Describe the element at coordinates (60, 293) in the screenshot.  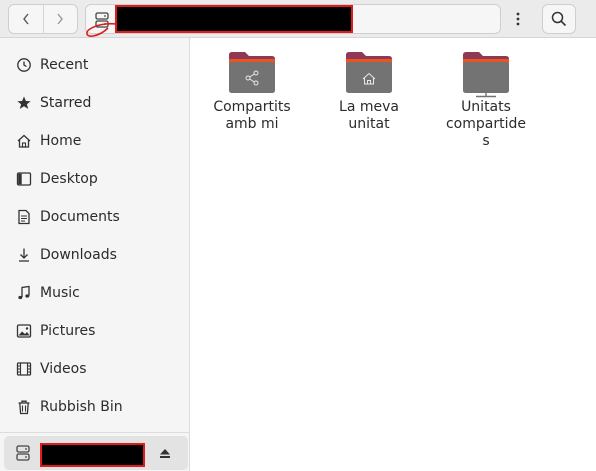
I see `sidebar-item-label: Music` at that location.